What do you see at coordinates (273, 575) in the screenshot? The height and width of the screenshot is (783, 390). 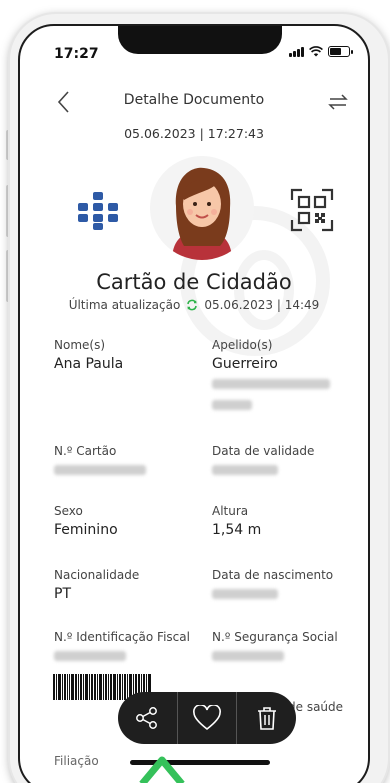 I see `field-label: Data de nascimento` at bounding box center [273, 575].